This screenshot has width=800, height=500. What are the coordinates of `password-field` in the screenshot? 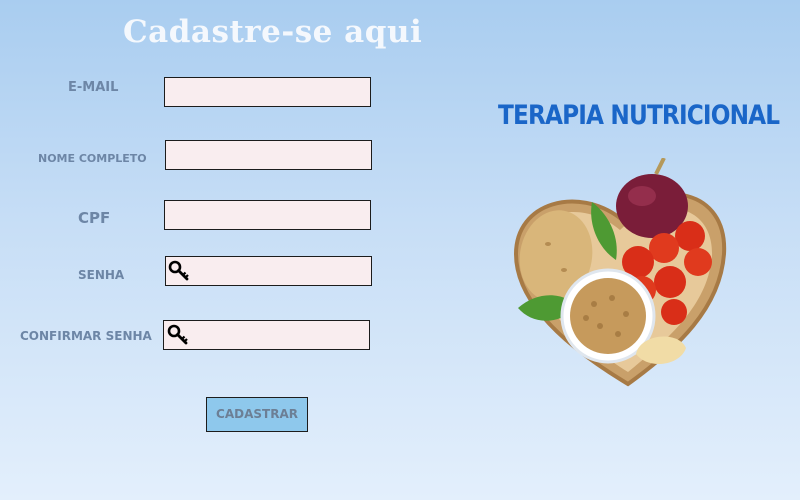 It's located at (268, 271).